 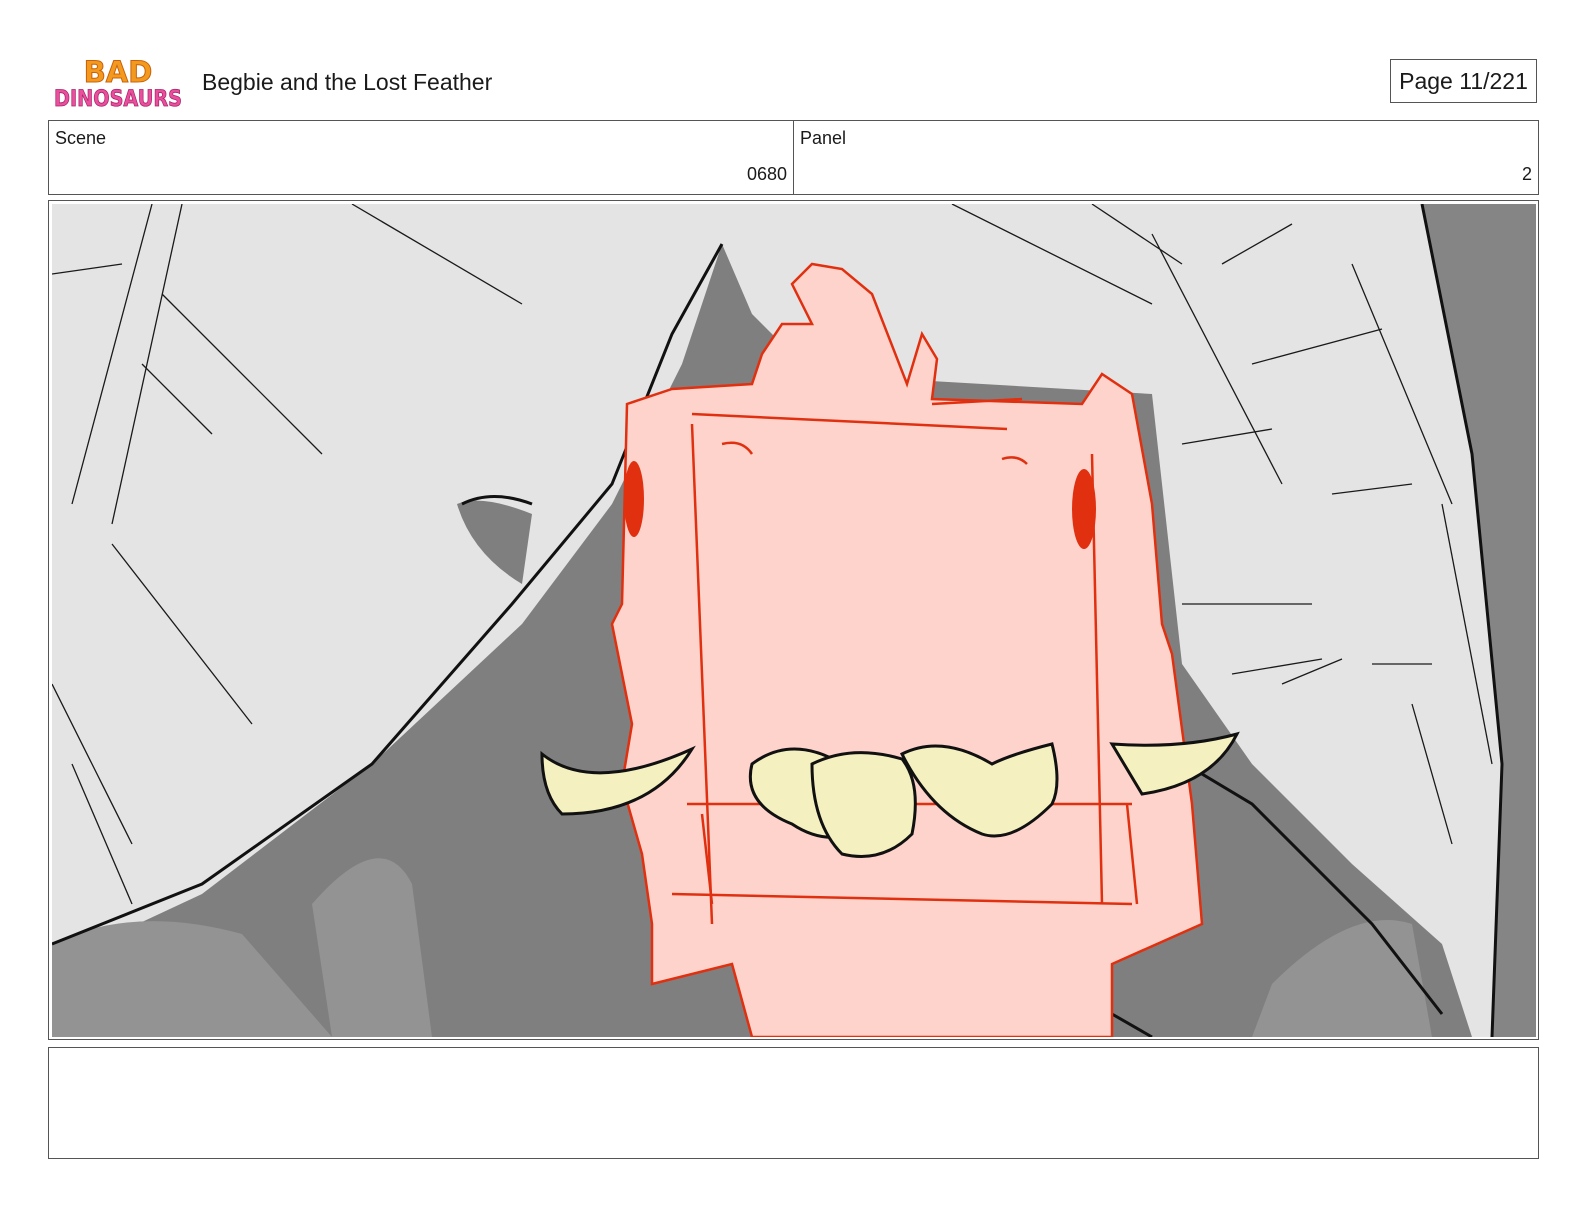 What do you see at coordinates (766, 174) in the screenshot?
I see `scene-number: 0680` at bounding box center [766, 174].